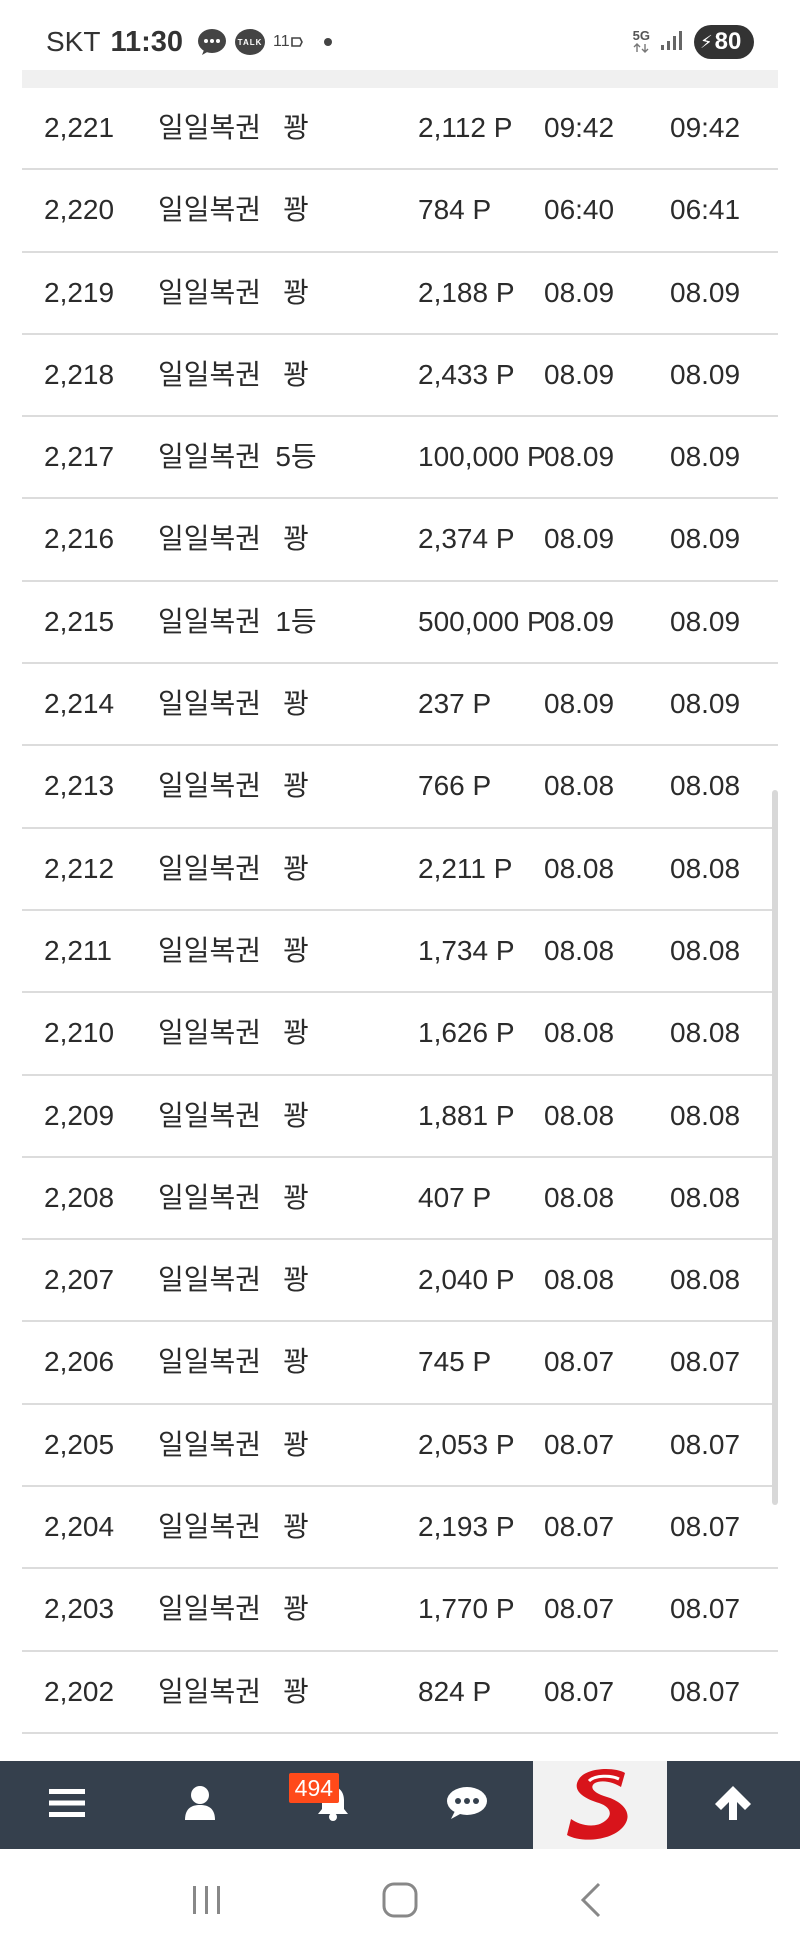 This screenshot has width=800, height=1956. Describe the element at coordinates (79, 457) in the screenshot. I see `entry-number: 2,217` at that location.